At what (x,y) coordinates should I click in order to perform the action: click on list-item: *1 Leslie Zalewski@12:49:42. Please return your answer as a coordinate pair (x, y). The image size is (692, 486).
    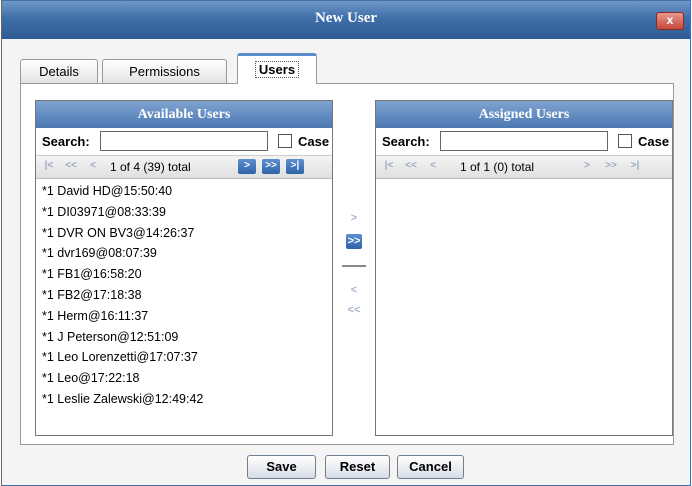
    Looking at the image, I should click on (184, 399).